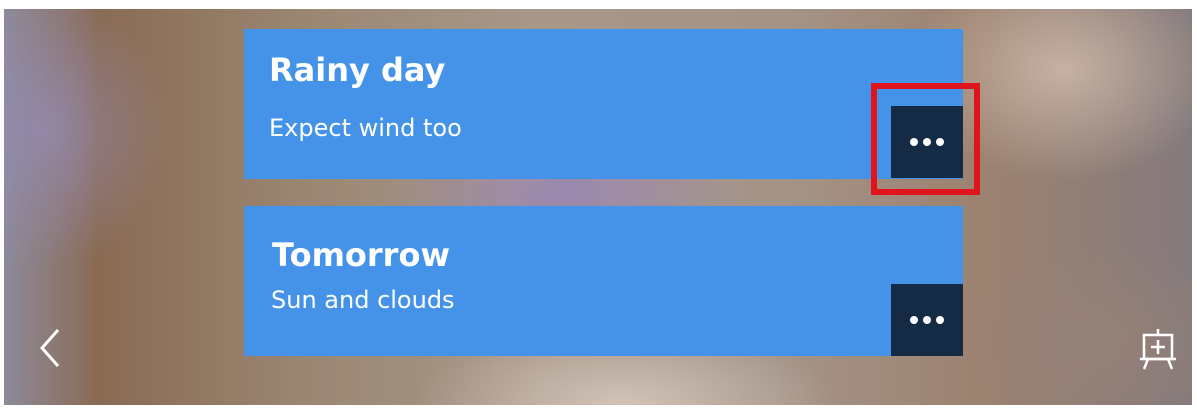 Image resolution: width=1197 pixels, height=409 pixels. What do you see at coordinates (365, 128) in the screenshot?
I see `card-subtitle: Expect wind too` at bounding box center [365, 128].